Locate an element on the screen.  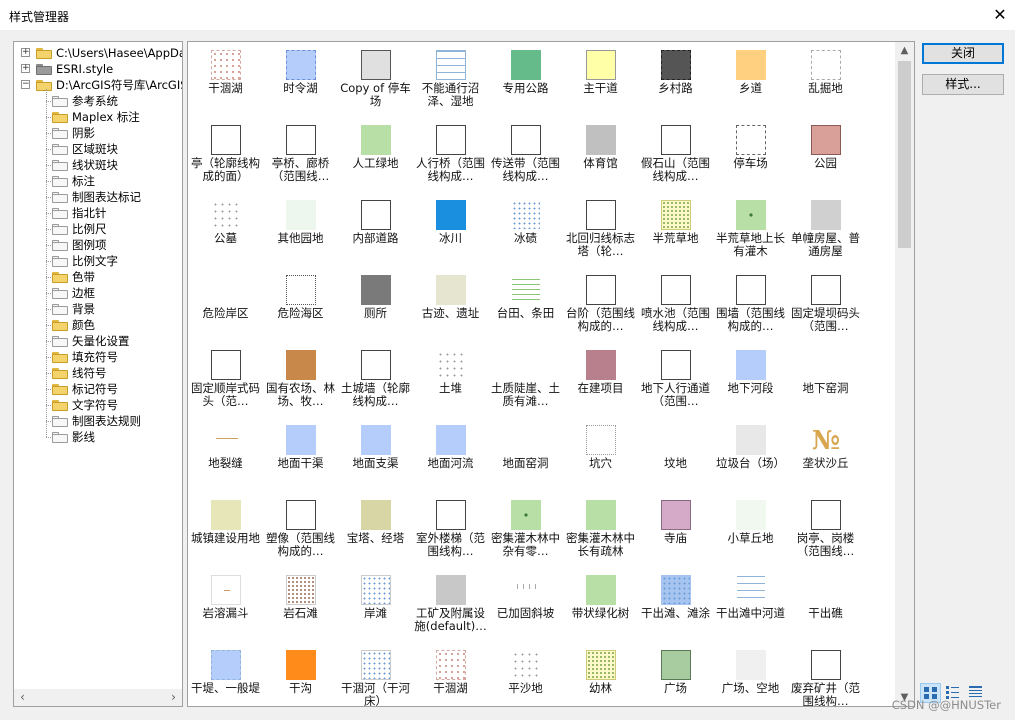
symbol-item: 台田、条田 is located at coordinates (525, 306).